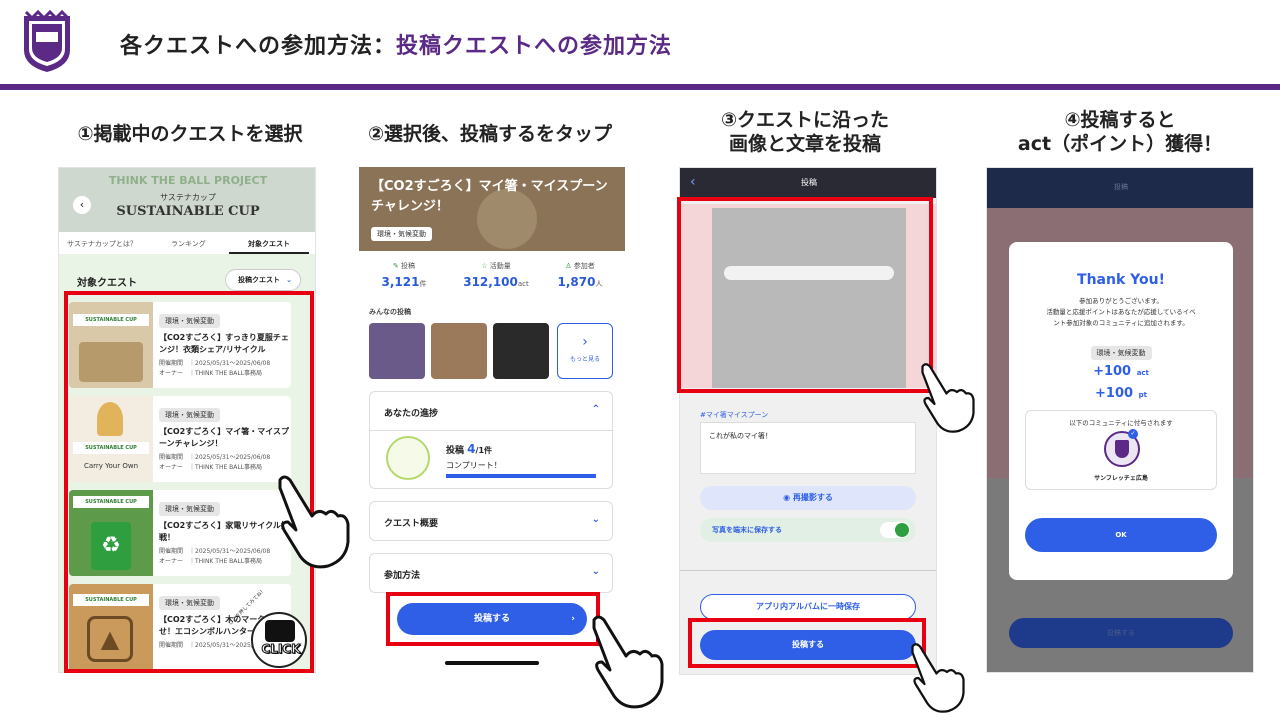  Describe the element at coordinates (82, 205) in the screenshot. I see `back-icon: ‹` at that location.